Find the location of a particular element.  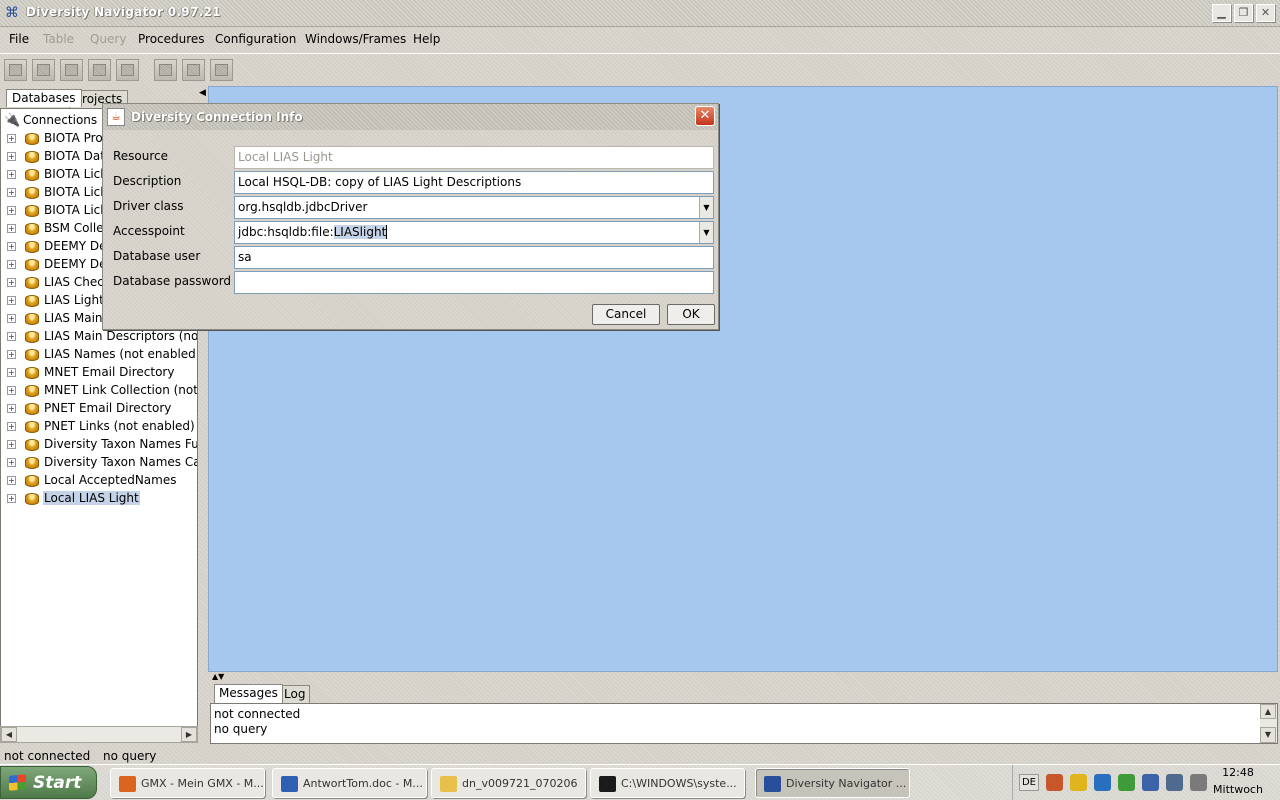

tree-item-connection: + Local AcceptedNames is located at coordinates (99, 481).